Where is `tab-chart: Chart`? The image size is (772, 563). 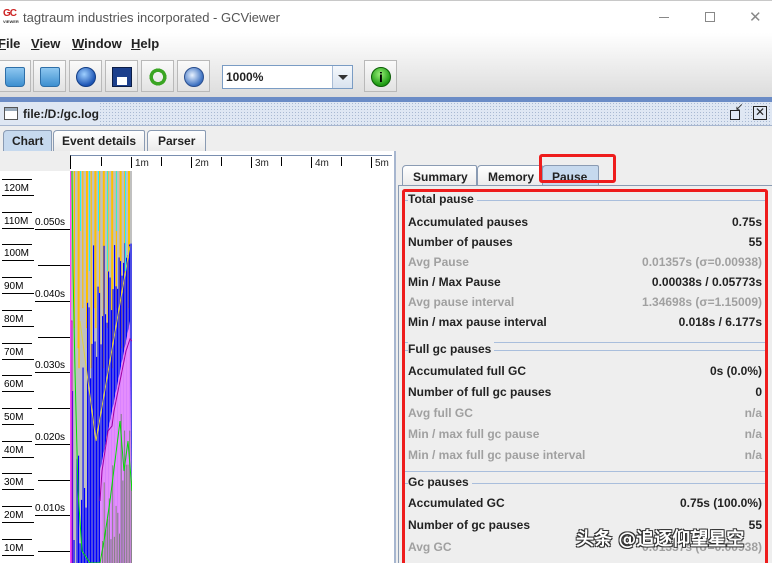 tab-chart: Chart is located at coordinates (28, 141).